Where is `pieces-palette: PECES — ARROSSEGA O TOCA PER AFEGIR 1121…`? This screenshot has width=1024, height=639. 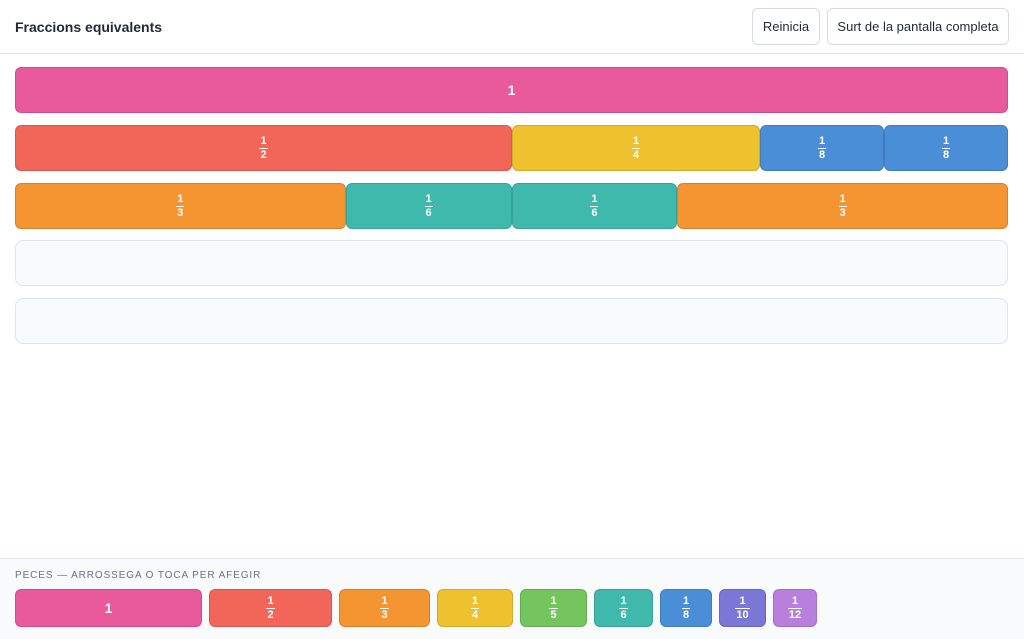
pieces-palette: PECES — ARROSSEGA O TOCA PER AFEGIR 1121… is located at coordinates (512, 598).